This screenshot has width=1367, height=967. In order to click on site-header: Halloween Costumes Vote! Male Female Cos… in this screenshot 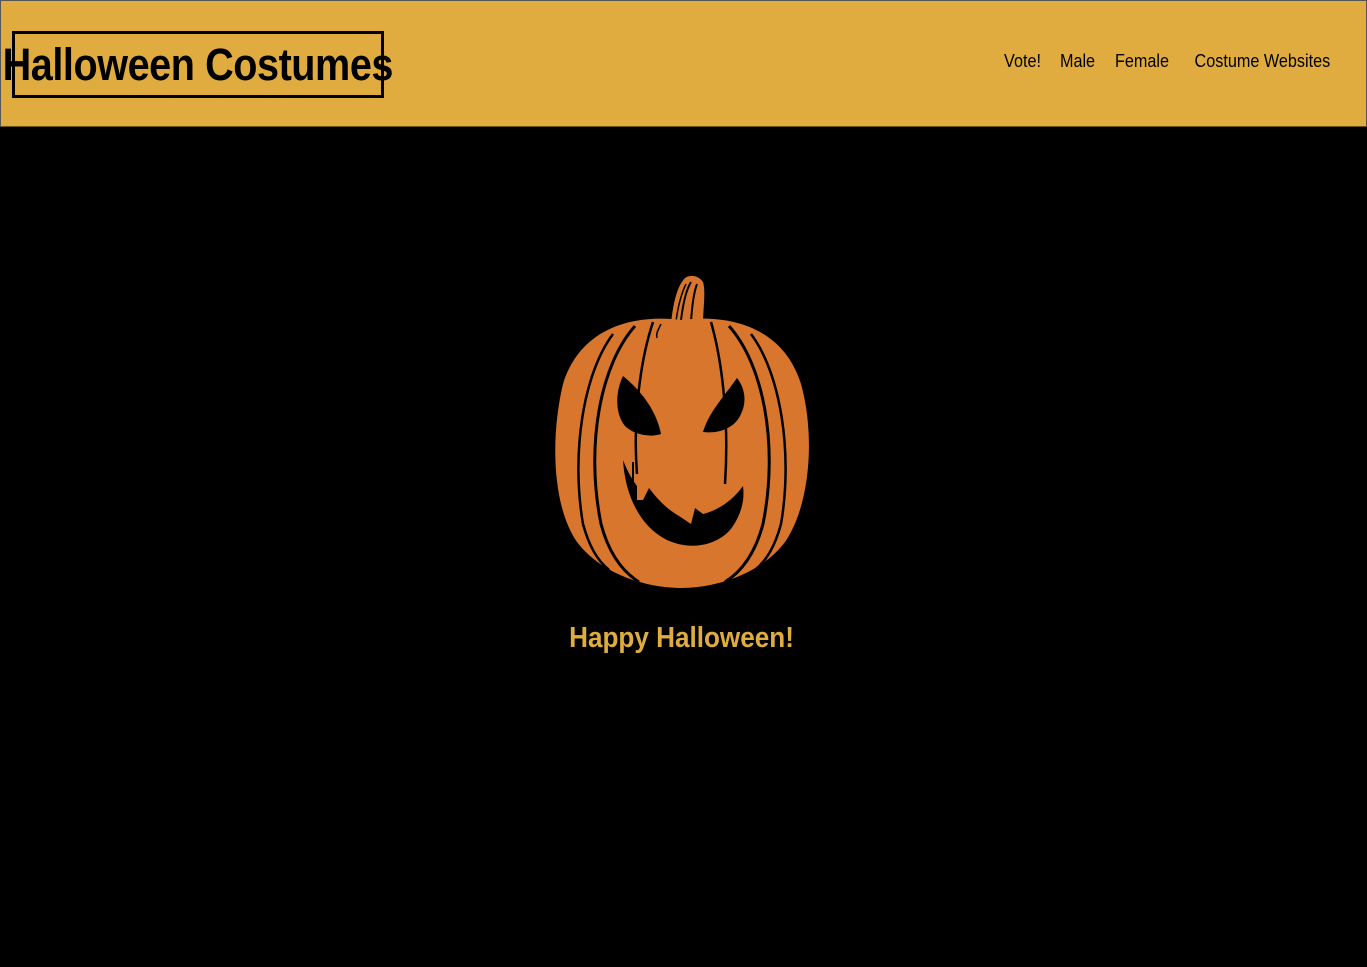, I will do `click(683, 63)`.